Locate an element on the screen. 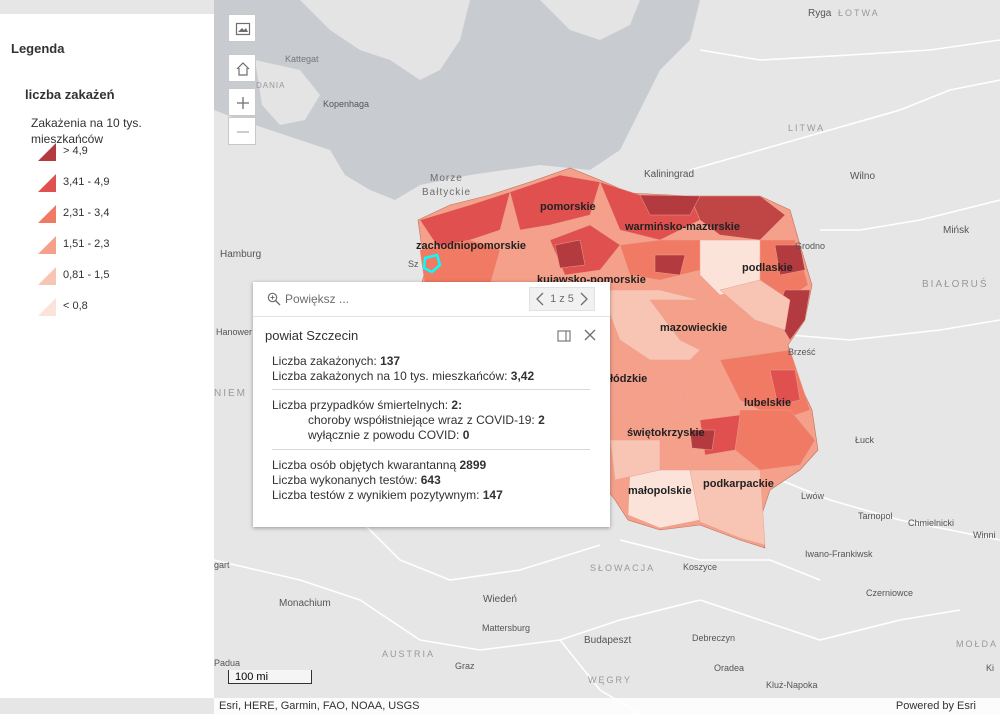 Image resolution: width=1000 pixels, height=714 pixels. legend-class-label: 3,41 - 4,9 is located at coordinates (86, 182).